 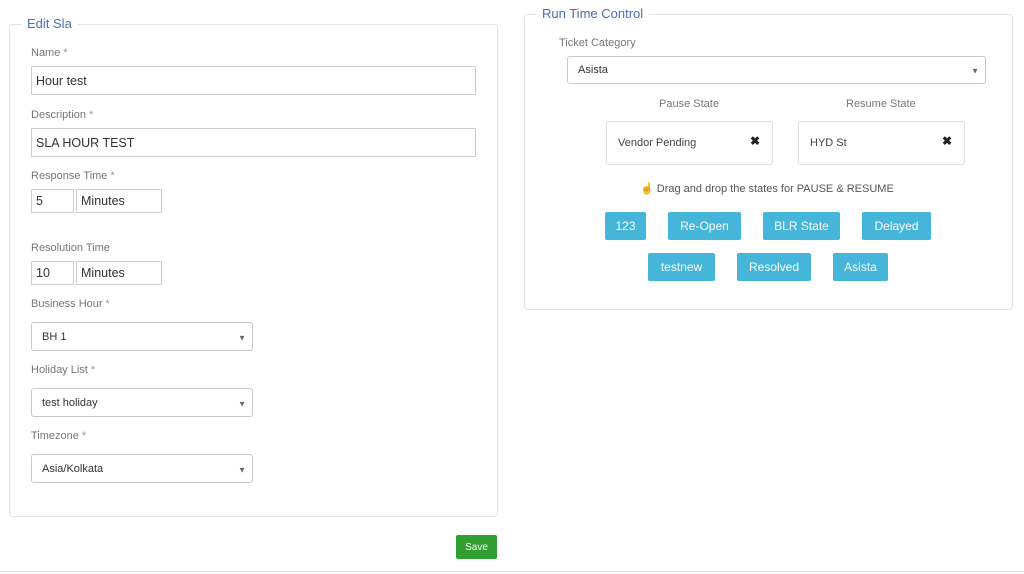 I want to click on resolution-time-unit: Minutes, so click(x=119, y=273).